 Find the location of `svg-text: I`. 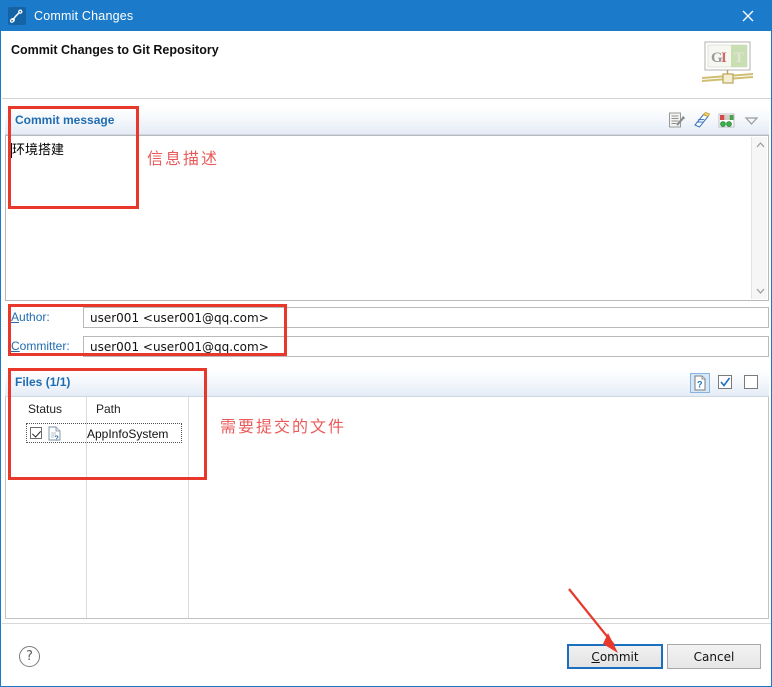

svg-text: I is located at coordinates (724, 58).